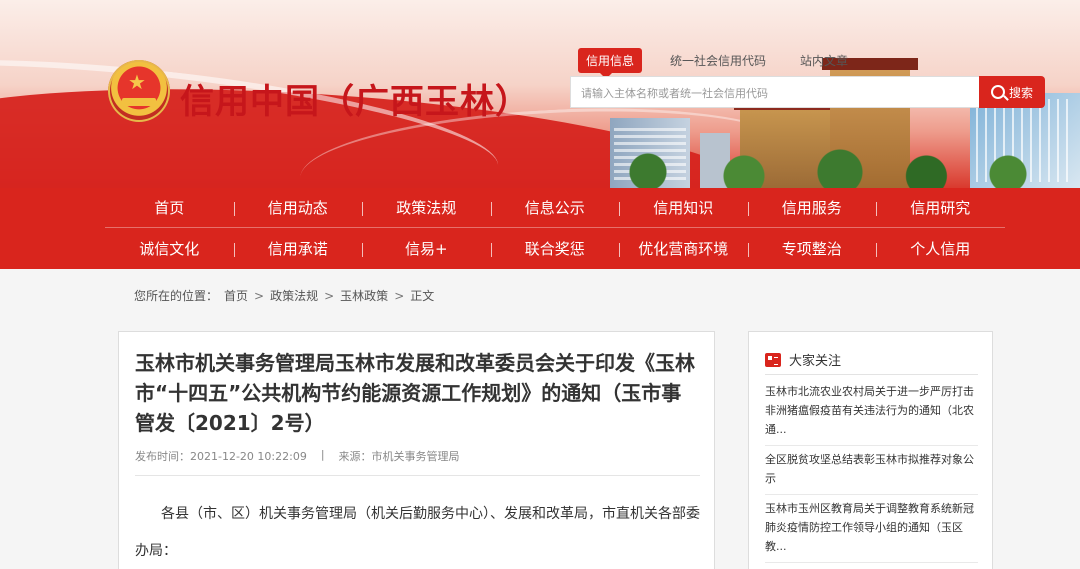  What do you see at coordinates (940, 207) in the screenshot?
I see `nav-item-credit-research: 信用研究` at bounding box center [940, 207].